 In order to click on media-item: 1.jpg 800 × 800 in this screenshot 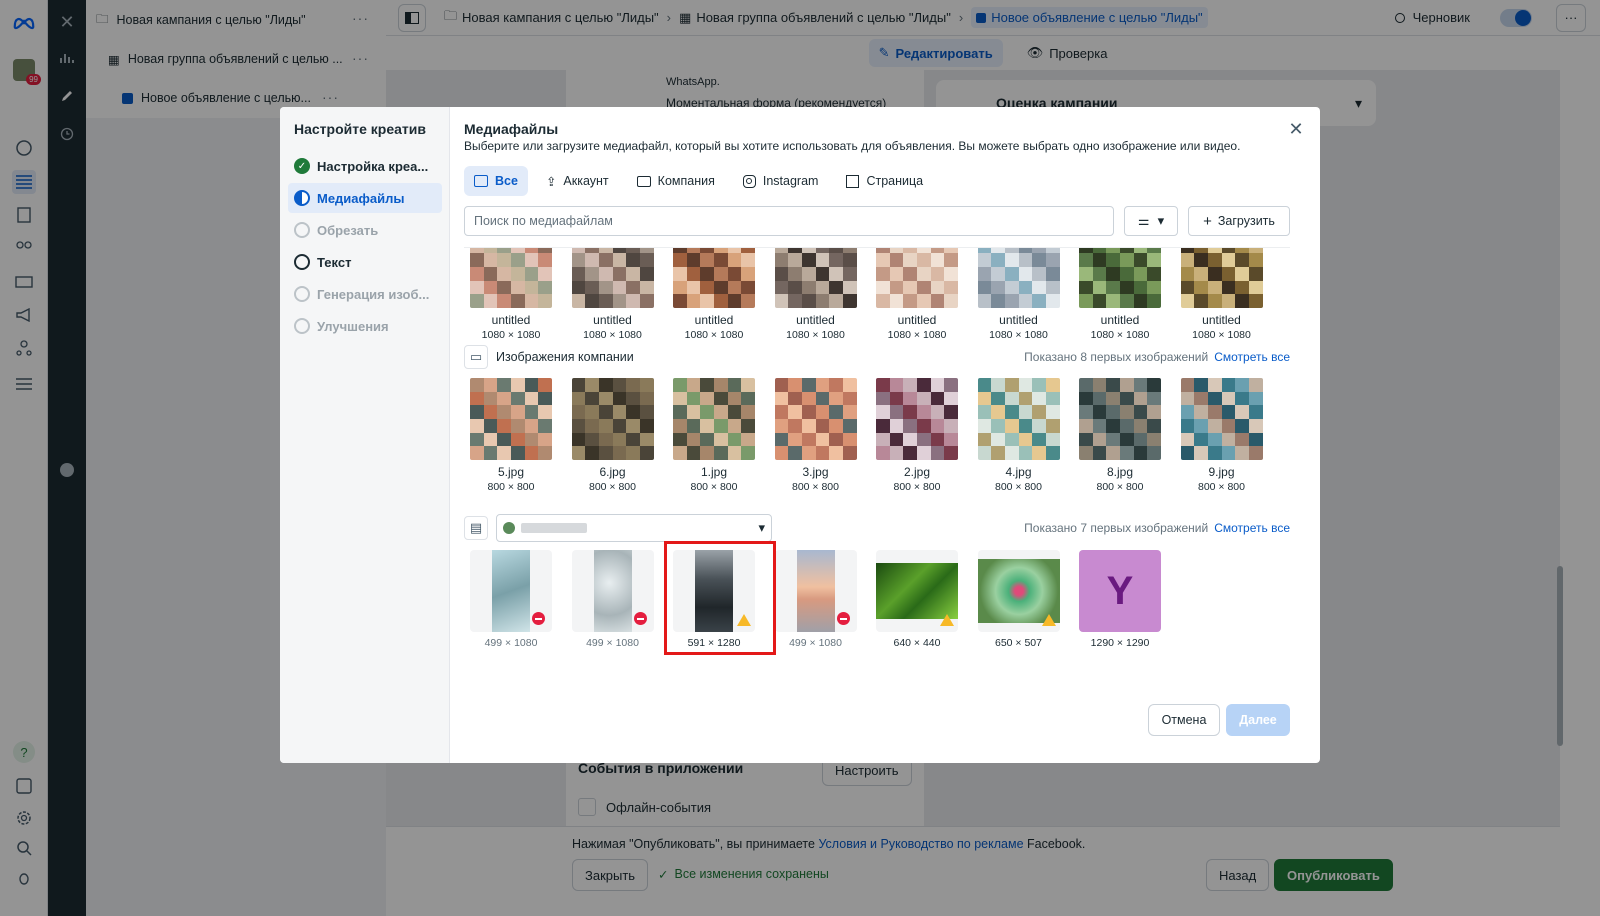, I will do `click(714, 435)`.